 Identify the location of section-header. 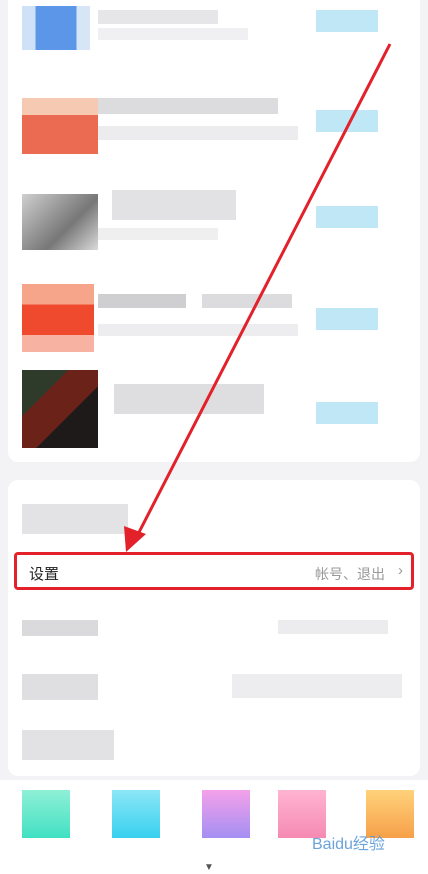
(75, 519).